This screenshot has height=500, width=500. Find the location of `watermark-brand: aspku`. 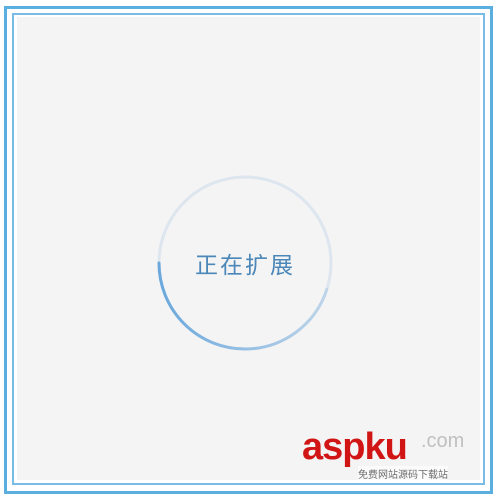

watermark-brand: aspku is located at coordinates (355, 447).